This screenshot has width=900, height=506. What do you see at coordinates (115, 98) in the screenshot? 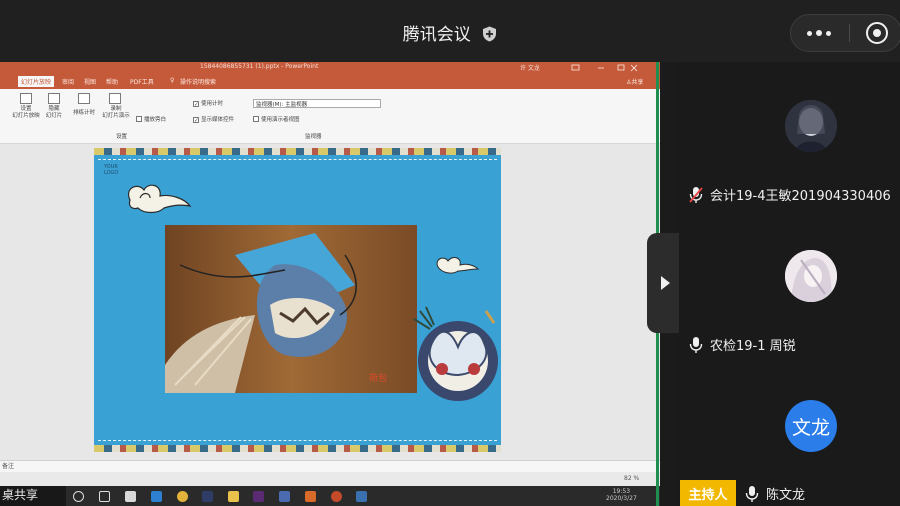
I see `record-slideshow-icon` at bounding box center [115, 98].